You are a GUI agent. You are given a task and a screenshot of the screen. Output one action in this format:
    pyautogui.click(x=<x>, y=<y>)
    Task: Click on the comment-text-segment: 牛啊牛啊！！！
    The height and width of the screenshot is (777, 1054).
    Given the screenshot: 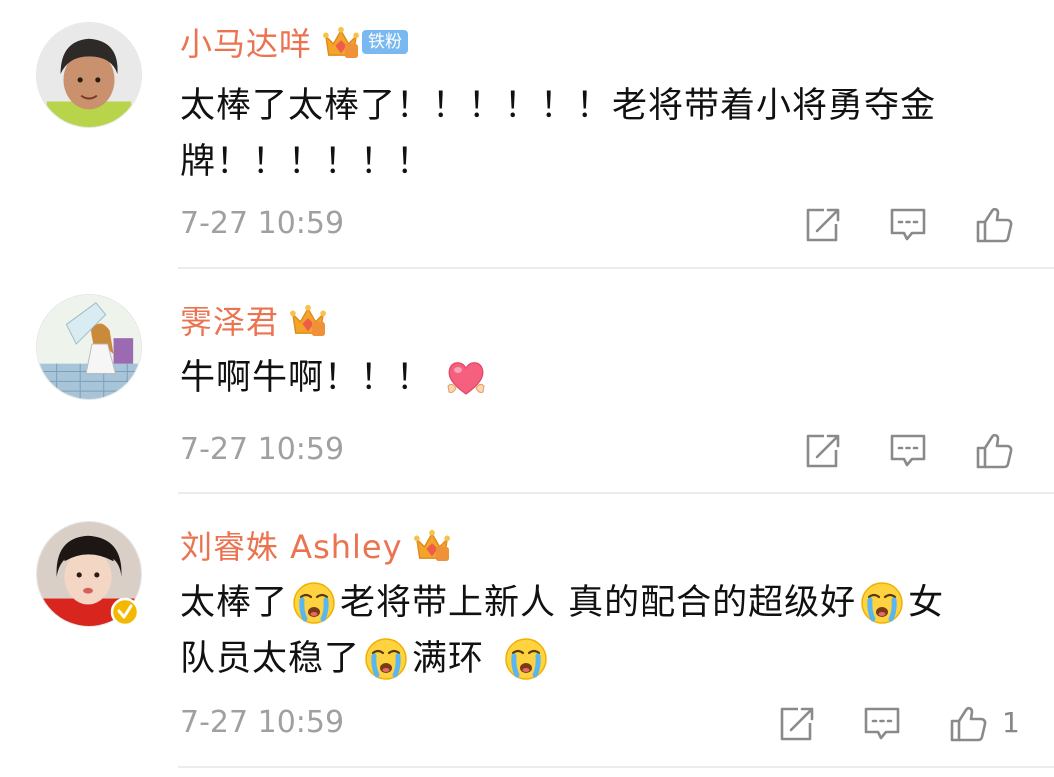 What is the action you would take?
    pyautogui.click(x=306, y=378)
    